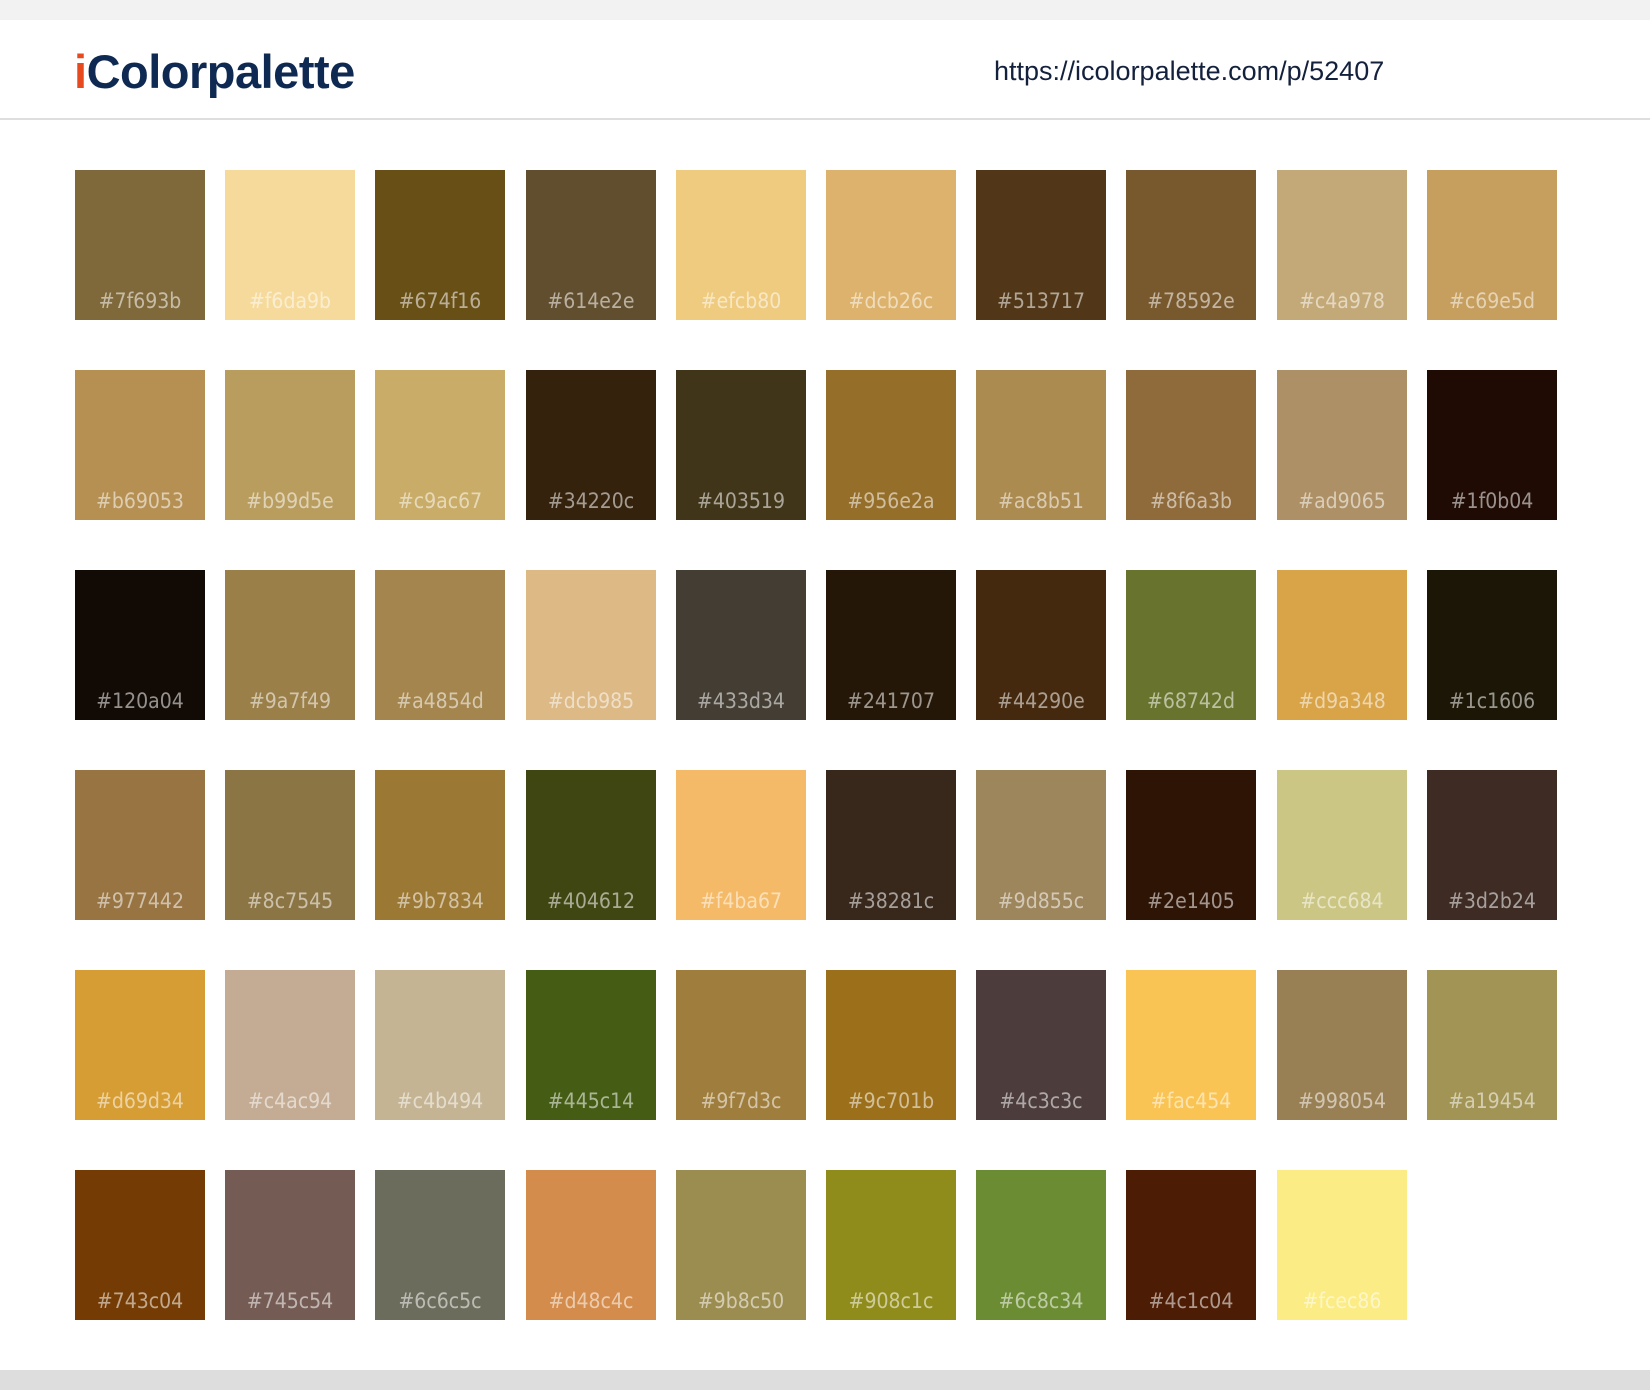  Describe the element at coordinates (1492, 701) in the screenshot. I see `swatch-hex-label: #1c1606` at that location.